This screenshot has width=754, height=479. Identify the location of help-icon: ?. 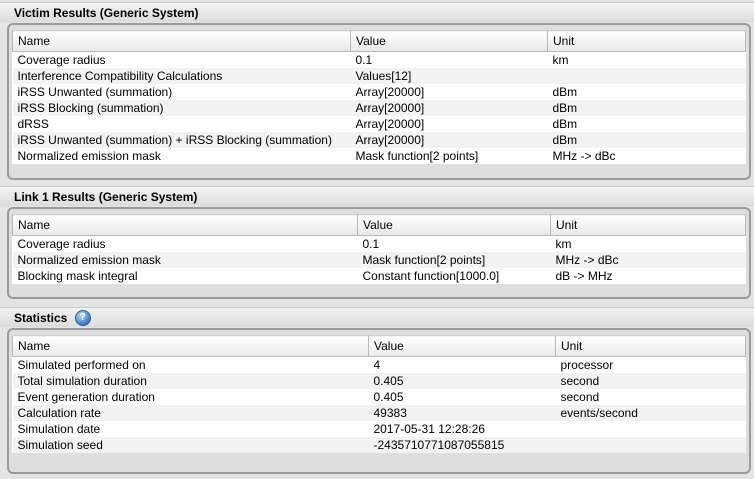
(82, 317).